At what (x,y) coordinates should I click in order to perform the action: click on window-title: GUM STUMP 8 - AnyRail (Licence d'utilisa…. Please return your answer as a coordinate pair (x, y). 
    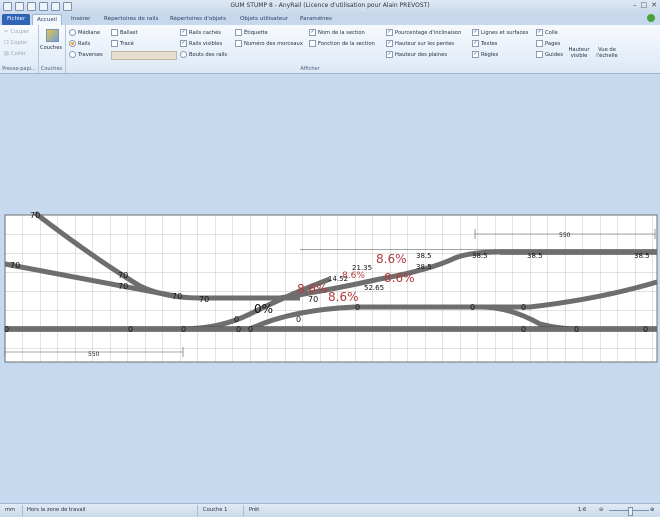
    Looking at the image, I should click on (330, 5).